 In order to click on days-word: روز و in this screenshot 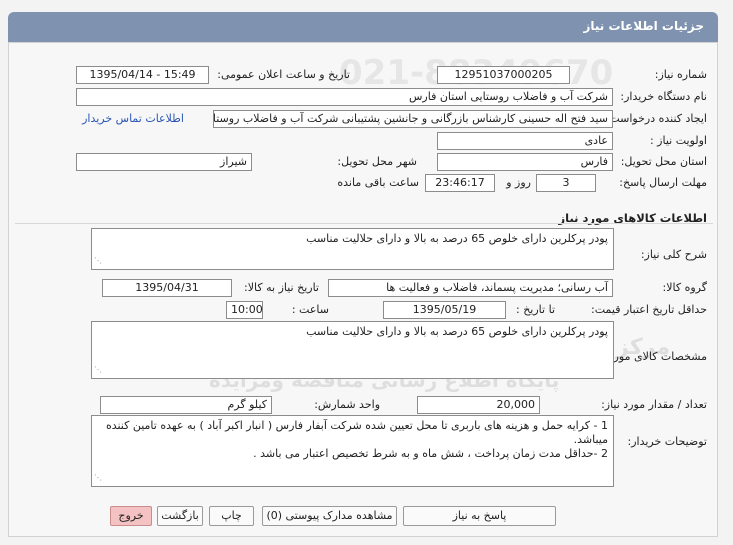, I will do `click(518, 182)`.